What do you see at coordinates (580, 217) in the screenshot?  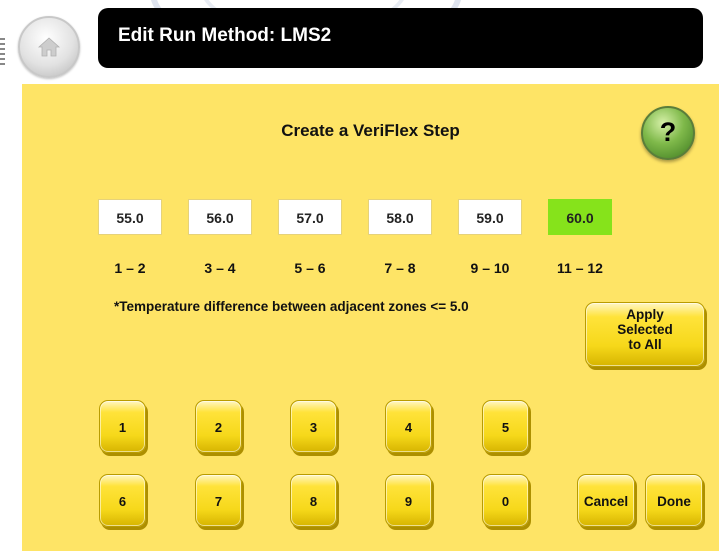 I see `zone-temp-11-12: 60.0` at bounding box center [580, 217].